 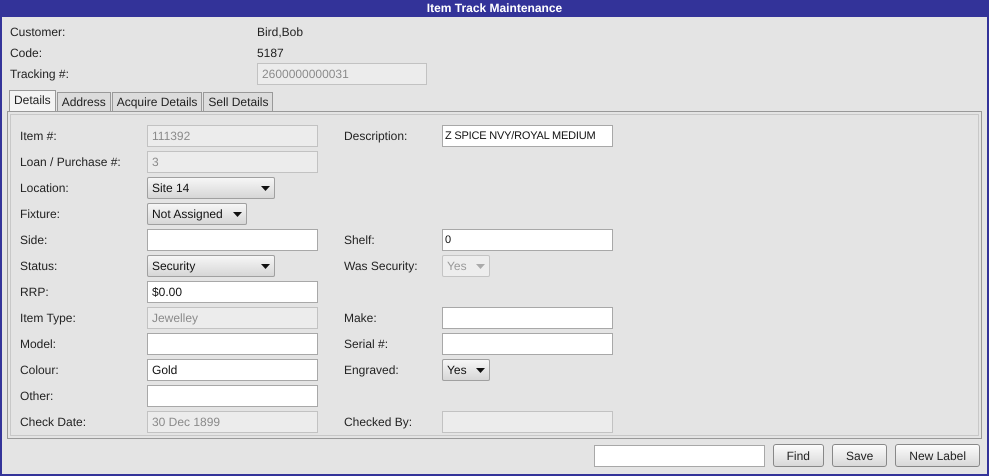 What do you see at coordinates (466, 370) in the screenshot?
I see `dropdown: Yes` at bounding box center [466, 370].